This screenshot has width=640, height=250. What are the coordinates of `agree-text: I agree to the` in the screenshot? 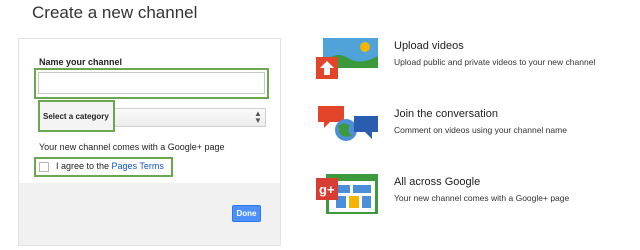 It's located at (84, 166).